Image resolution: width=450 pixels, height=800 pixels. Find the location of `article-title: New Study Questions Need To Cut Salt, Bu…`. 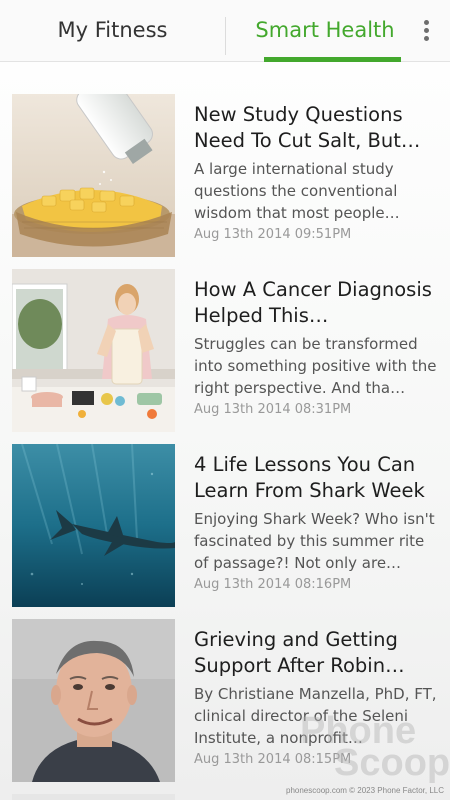

article-title: New Study Questions Need To Cut Salt, Bu… is located at coordinates (307, 127).